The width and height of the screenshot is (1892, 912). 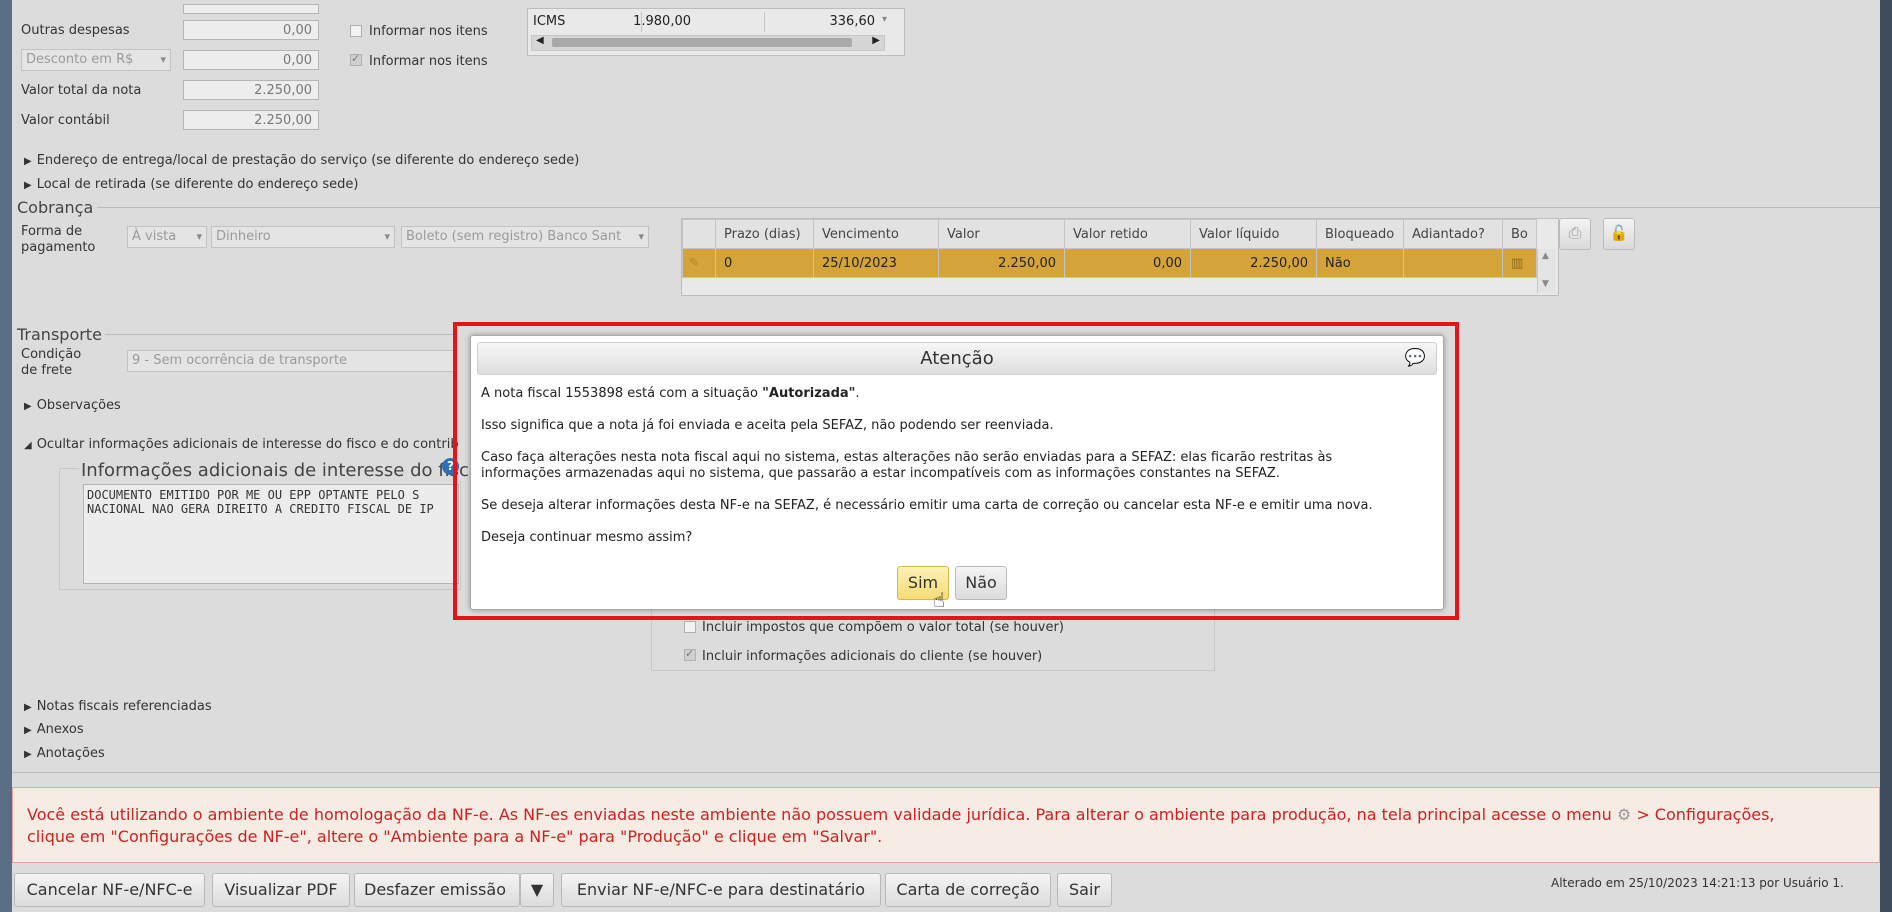 I want to click on scroll-down-icon: ▼, so click(x=1545, y=284).